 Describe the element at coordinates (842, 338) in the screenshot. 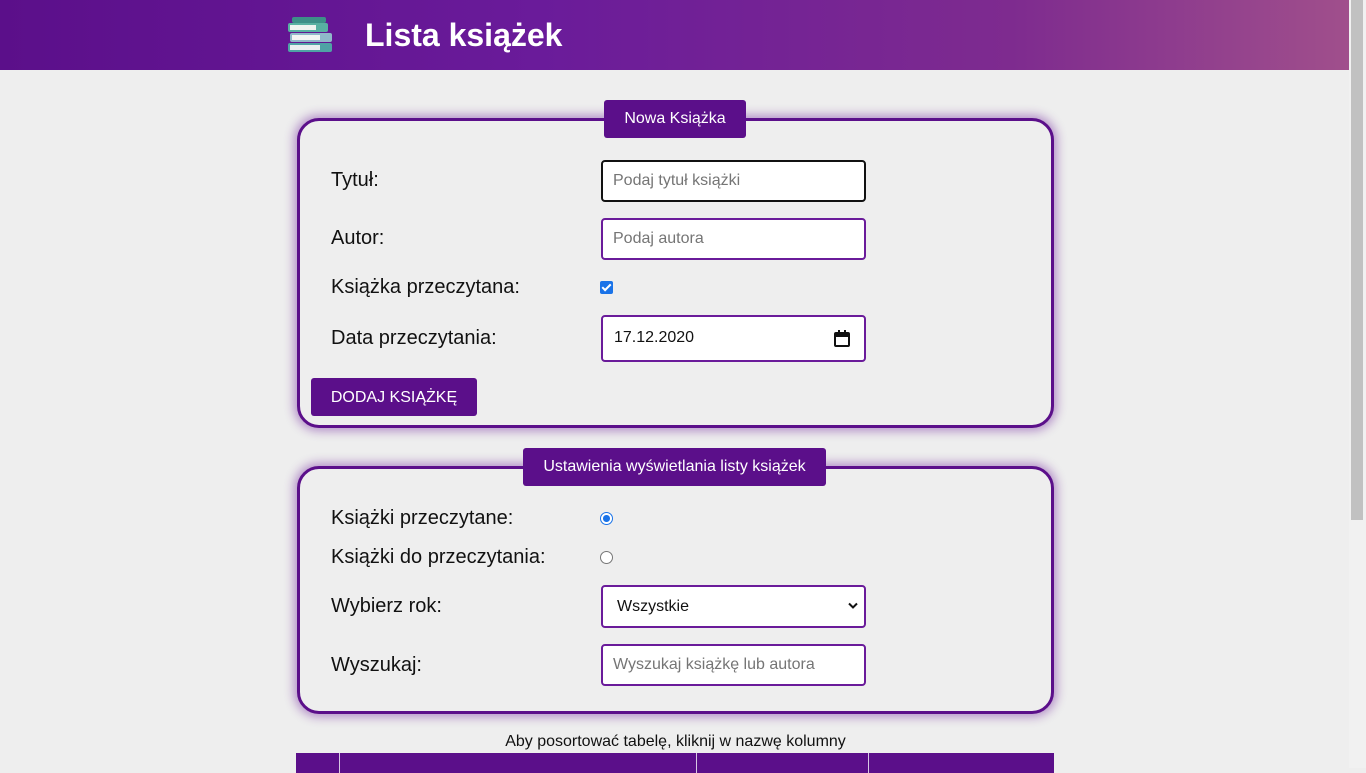

I see `calendar-icon` at that location.